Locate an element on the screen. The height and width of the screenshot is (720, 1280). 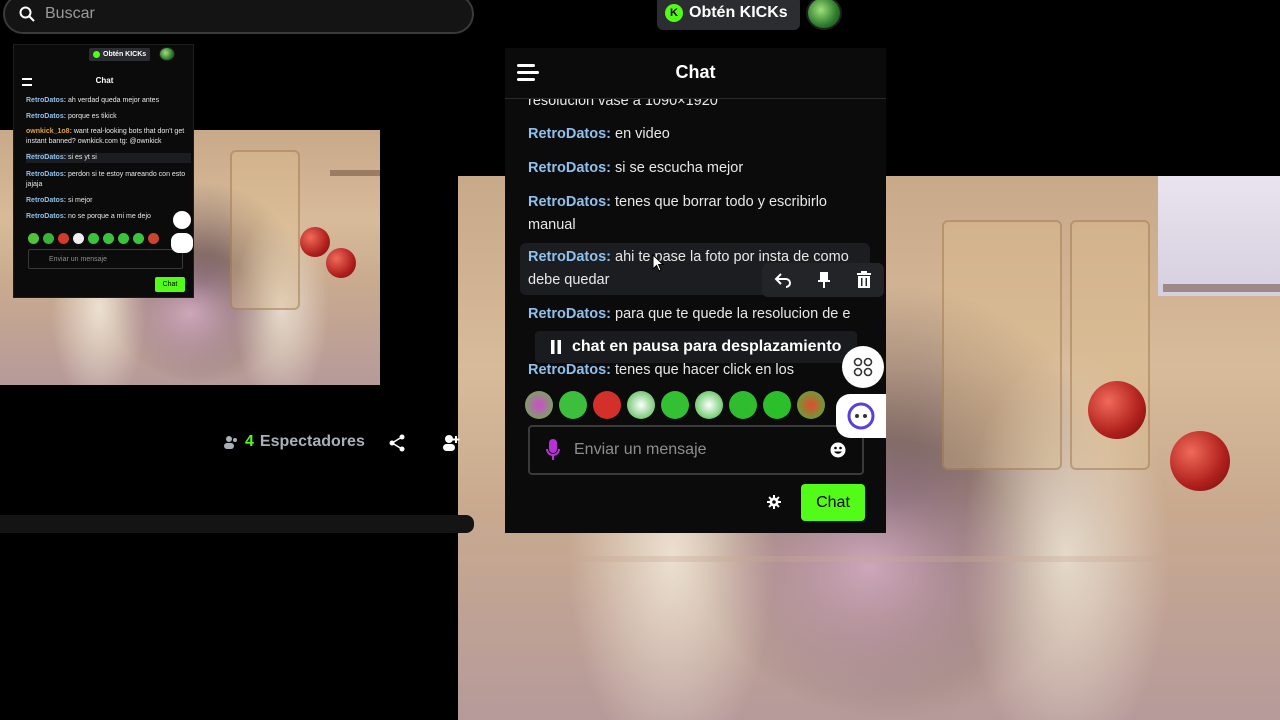
mini-input-placeholder: Enviar un mensaje is located at coordinates (78, 259).